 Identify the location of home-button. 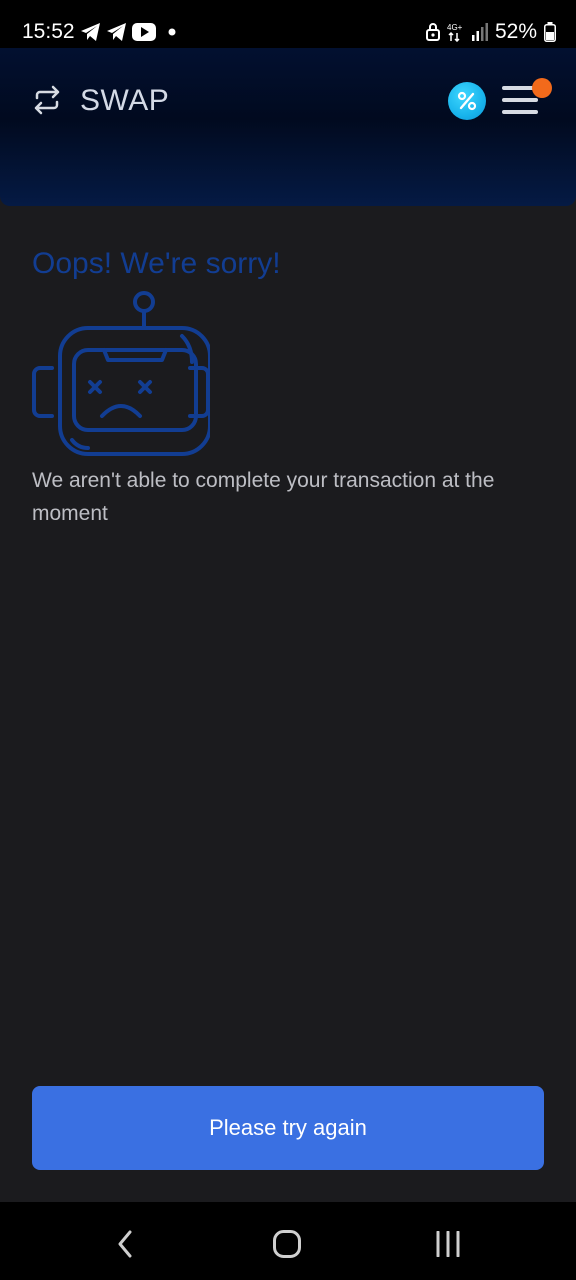
(287, 1244).